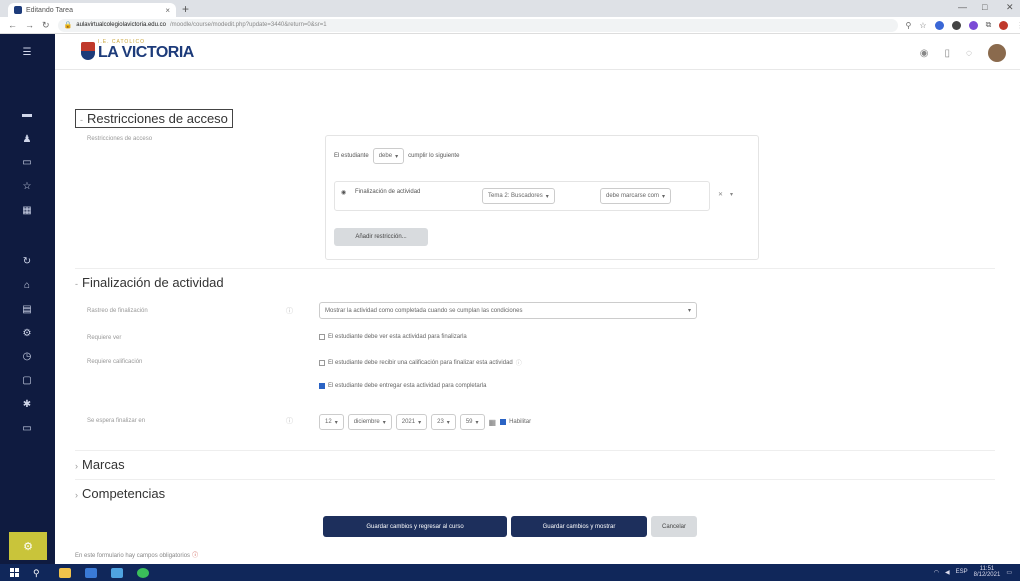 This screenshot has height=581, width=1020. I want to click on field-label: Restricciones de acceso, so click(120, 139).